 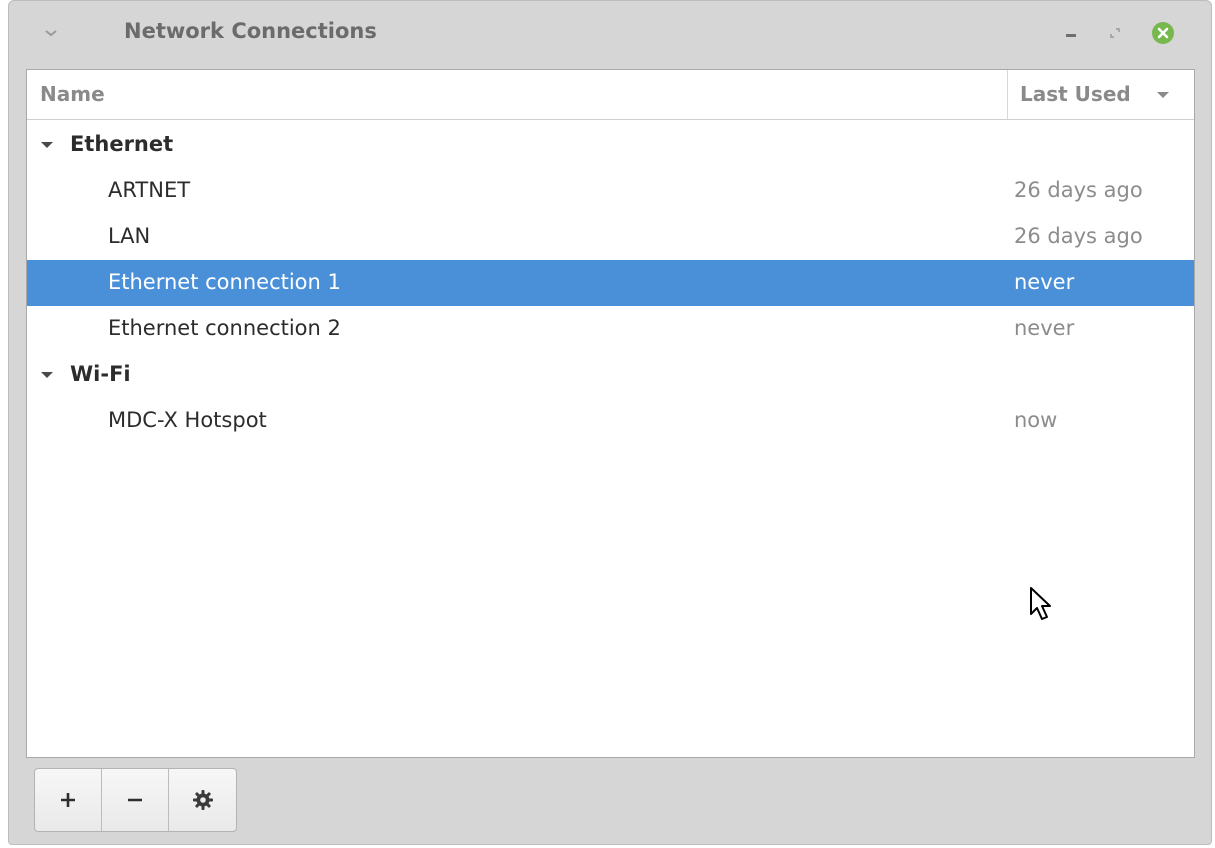 What do you see at coordinates (250, 31) in the screenshot?
I see `window-title: Network Connections` at bounding box center [250, 31].